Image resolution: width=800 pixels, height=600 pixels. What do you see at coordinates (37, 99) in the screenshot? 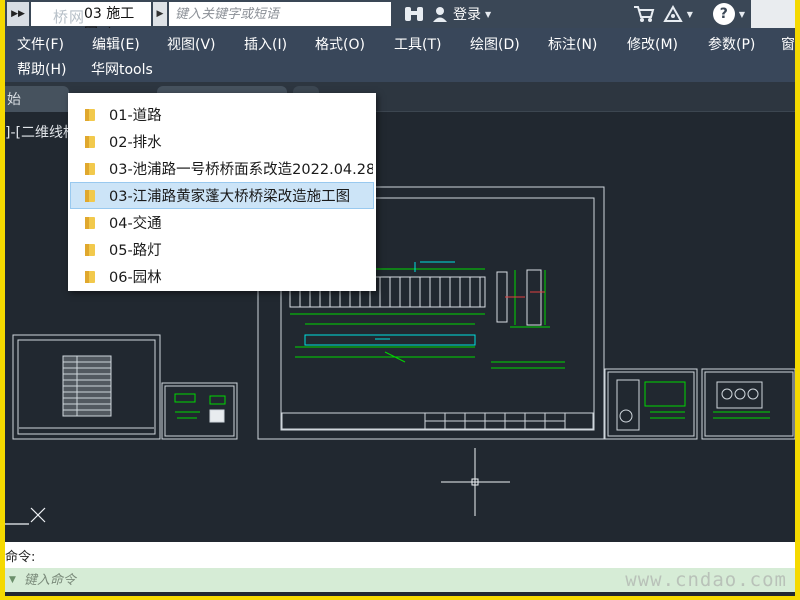
I see `tab-start: 始` at bounding box center [37, 99].